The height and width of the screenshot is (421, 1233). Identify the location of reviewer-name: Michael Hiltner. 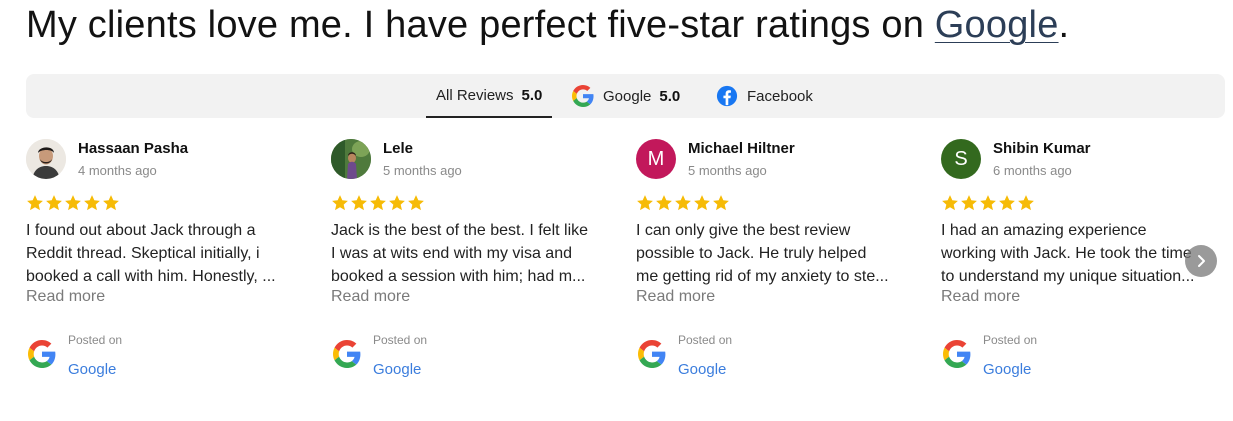
(741, 148).